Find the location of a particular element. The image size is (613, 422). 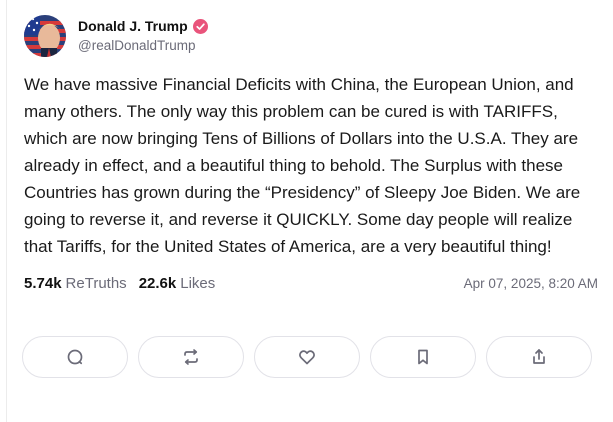

comment-icon is located at coordinates (75, 357).